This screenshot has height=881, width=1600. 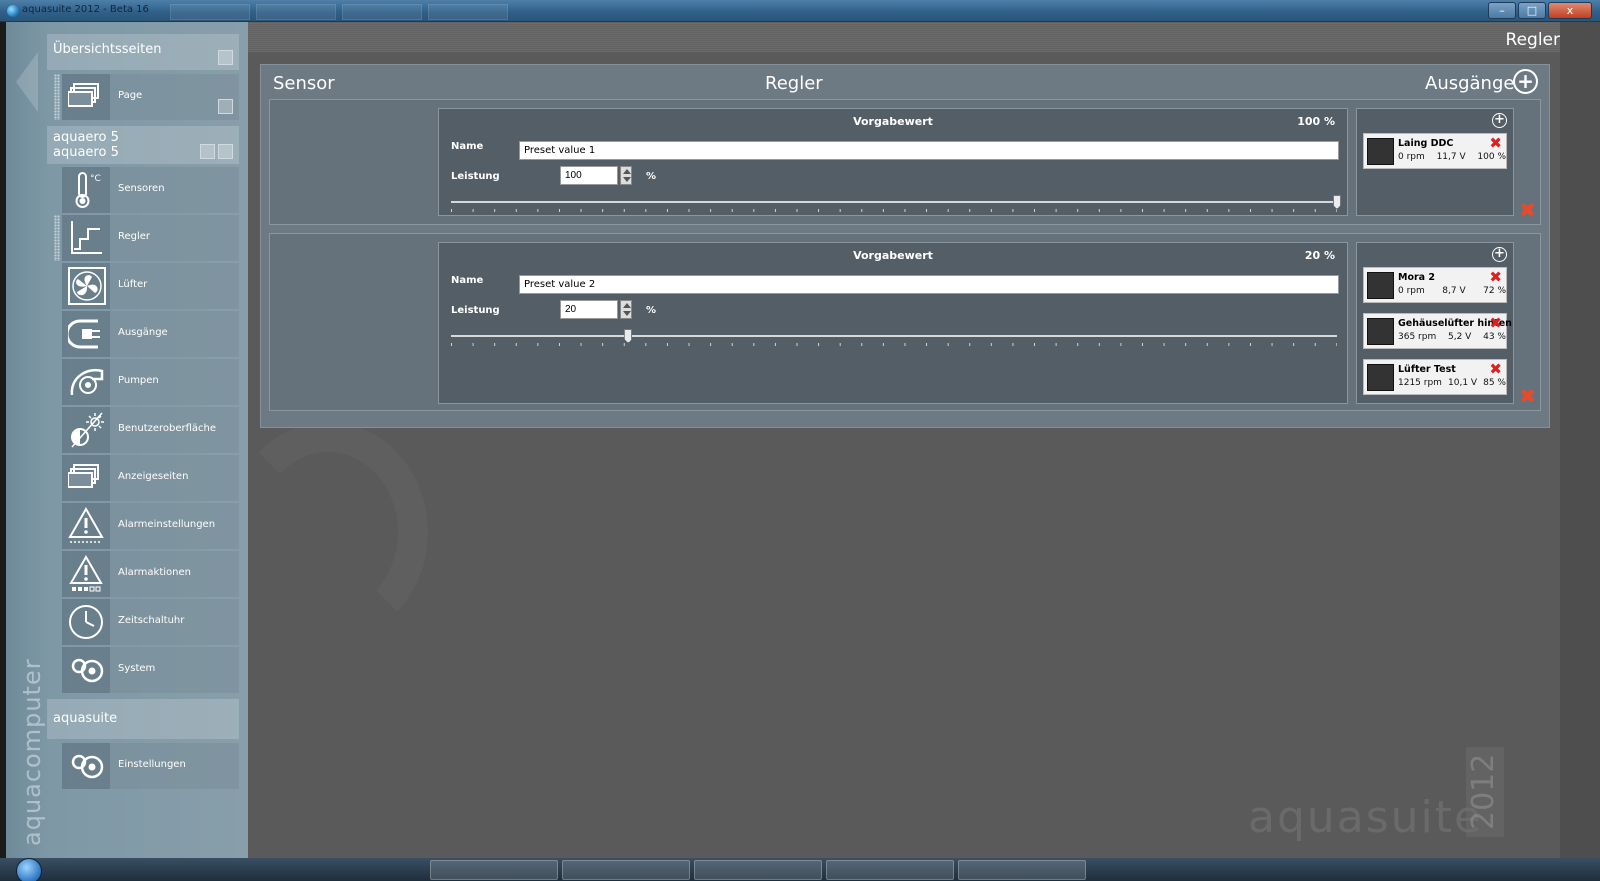 What do you see at coordinates (167, 524) in the screenshot?
I see `nav-label: Alarmeinstellungen` at bounding box center [167, 524].